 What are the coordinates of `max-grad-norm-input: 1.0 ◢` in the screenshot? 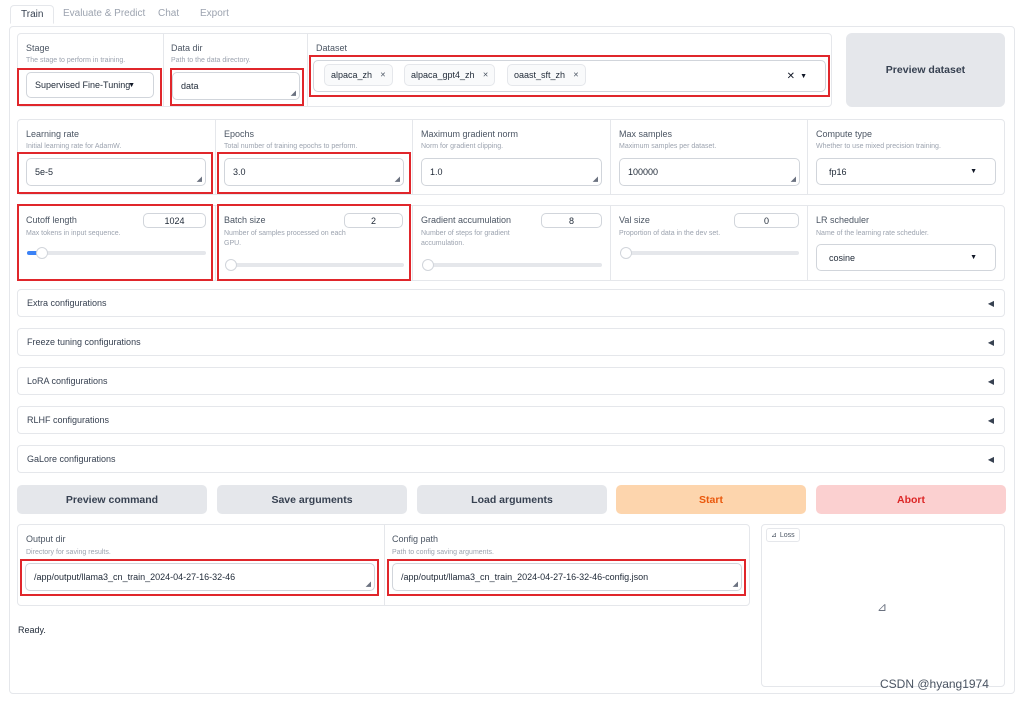 It's located at (511, 172).